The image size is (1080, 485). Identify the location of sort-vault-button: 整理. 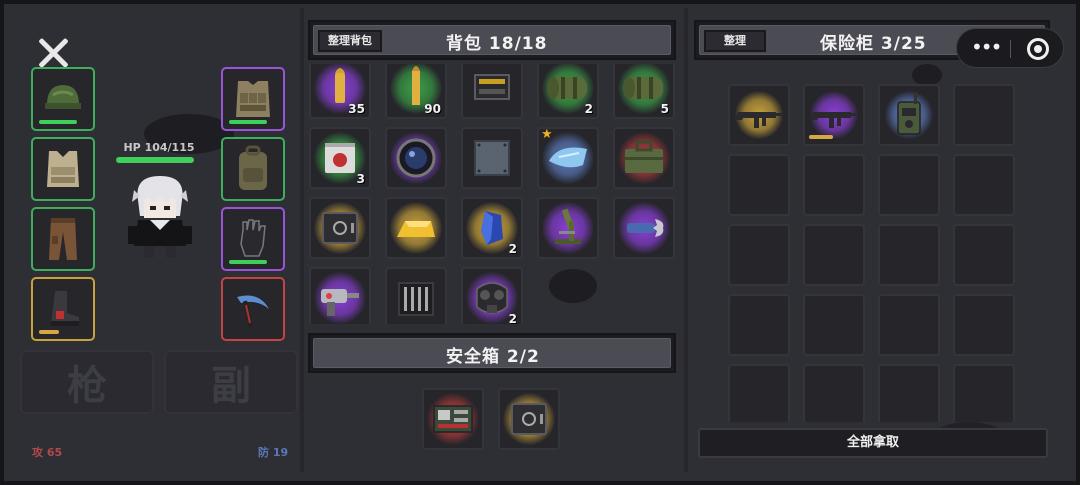
(735, 41).